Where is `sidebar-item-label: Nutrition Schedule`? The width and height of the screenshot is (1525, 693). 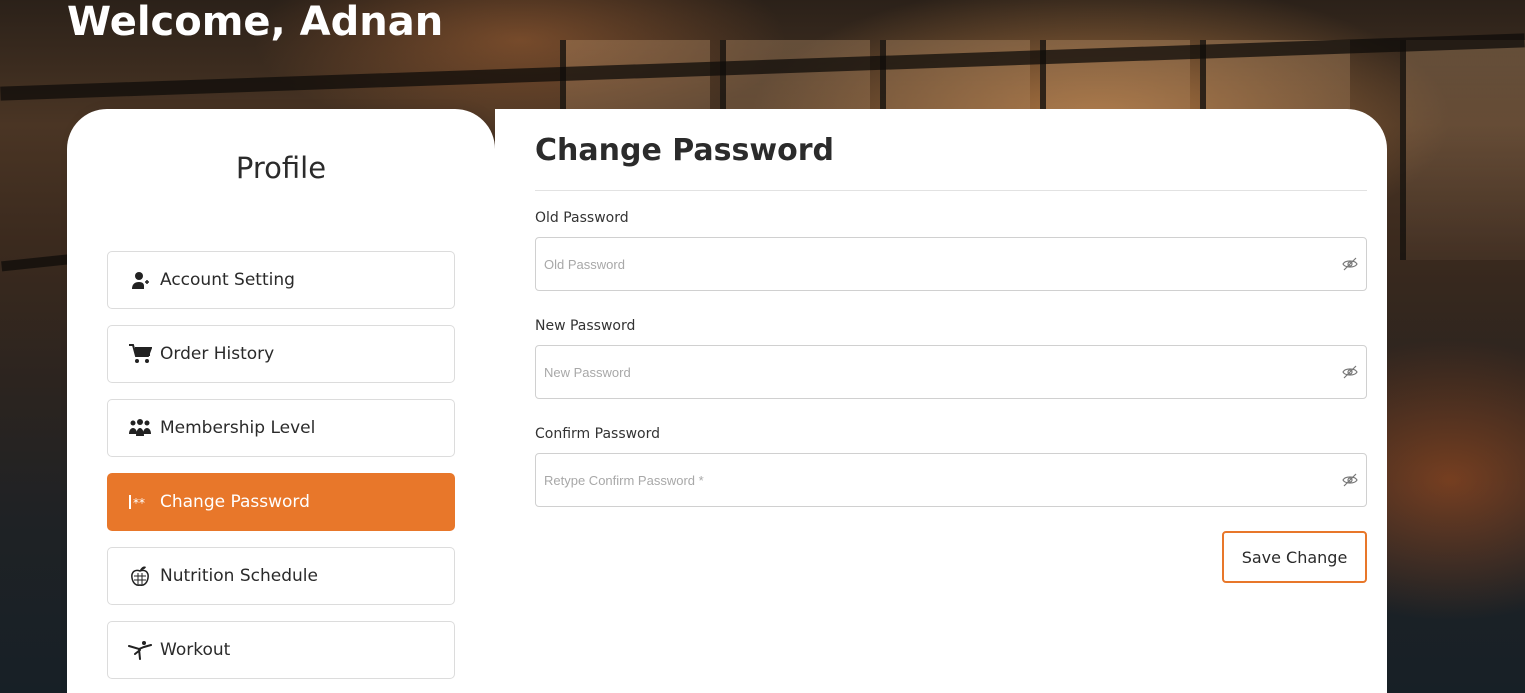
sidebar-item-label: Nutrition Schedule is located at coordinates (239, 576).